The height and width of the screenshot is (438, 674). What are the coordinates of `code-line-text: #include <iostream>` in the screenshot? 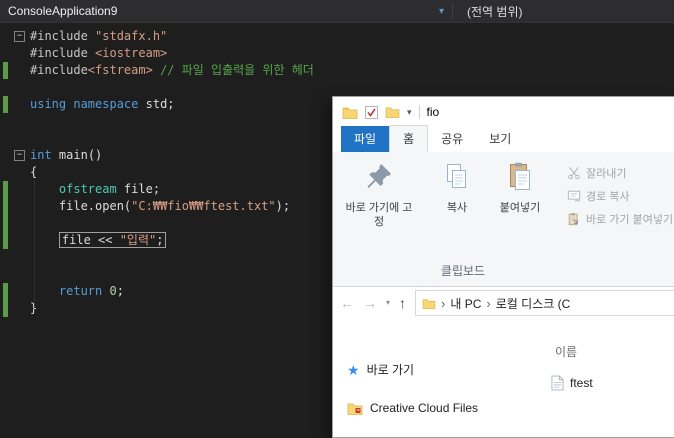 It's located at (99, 53).